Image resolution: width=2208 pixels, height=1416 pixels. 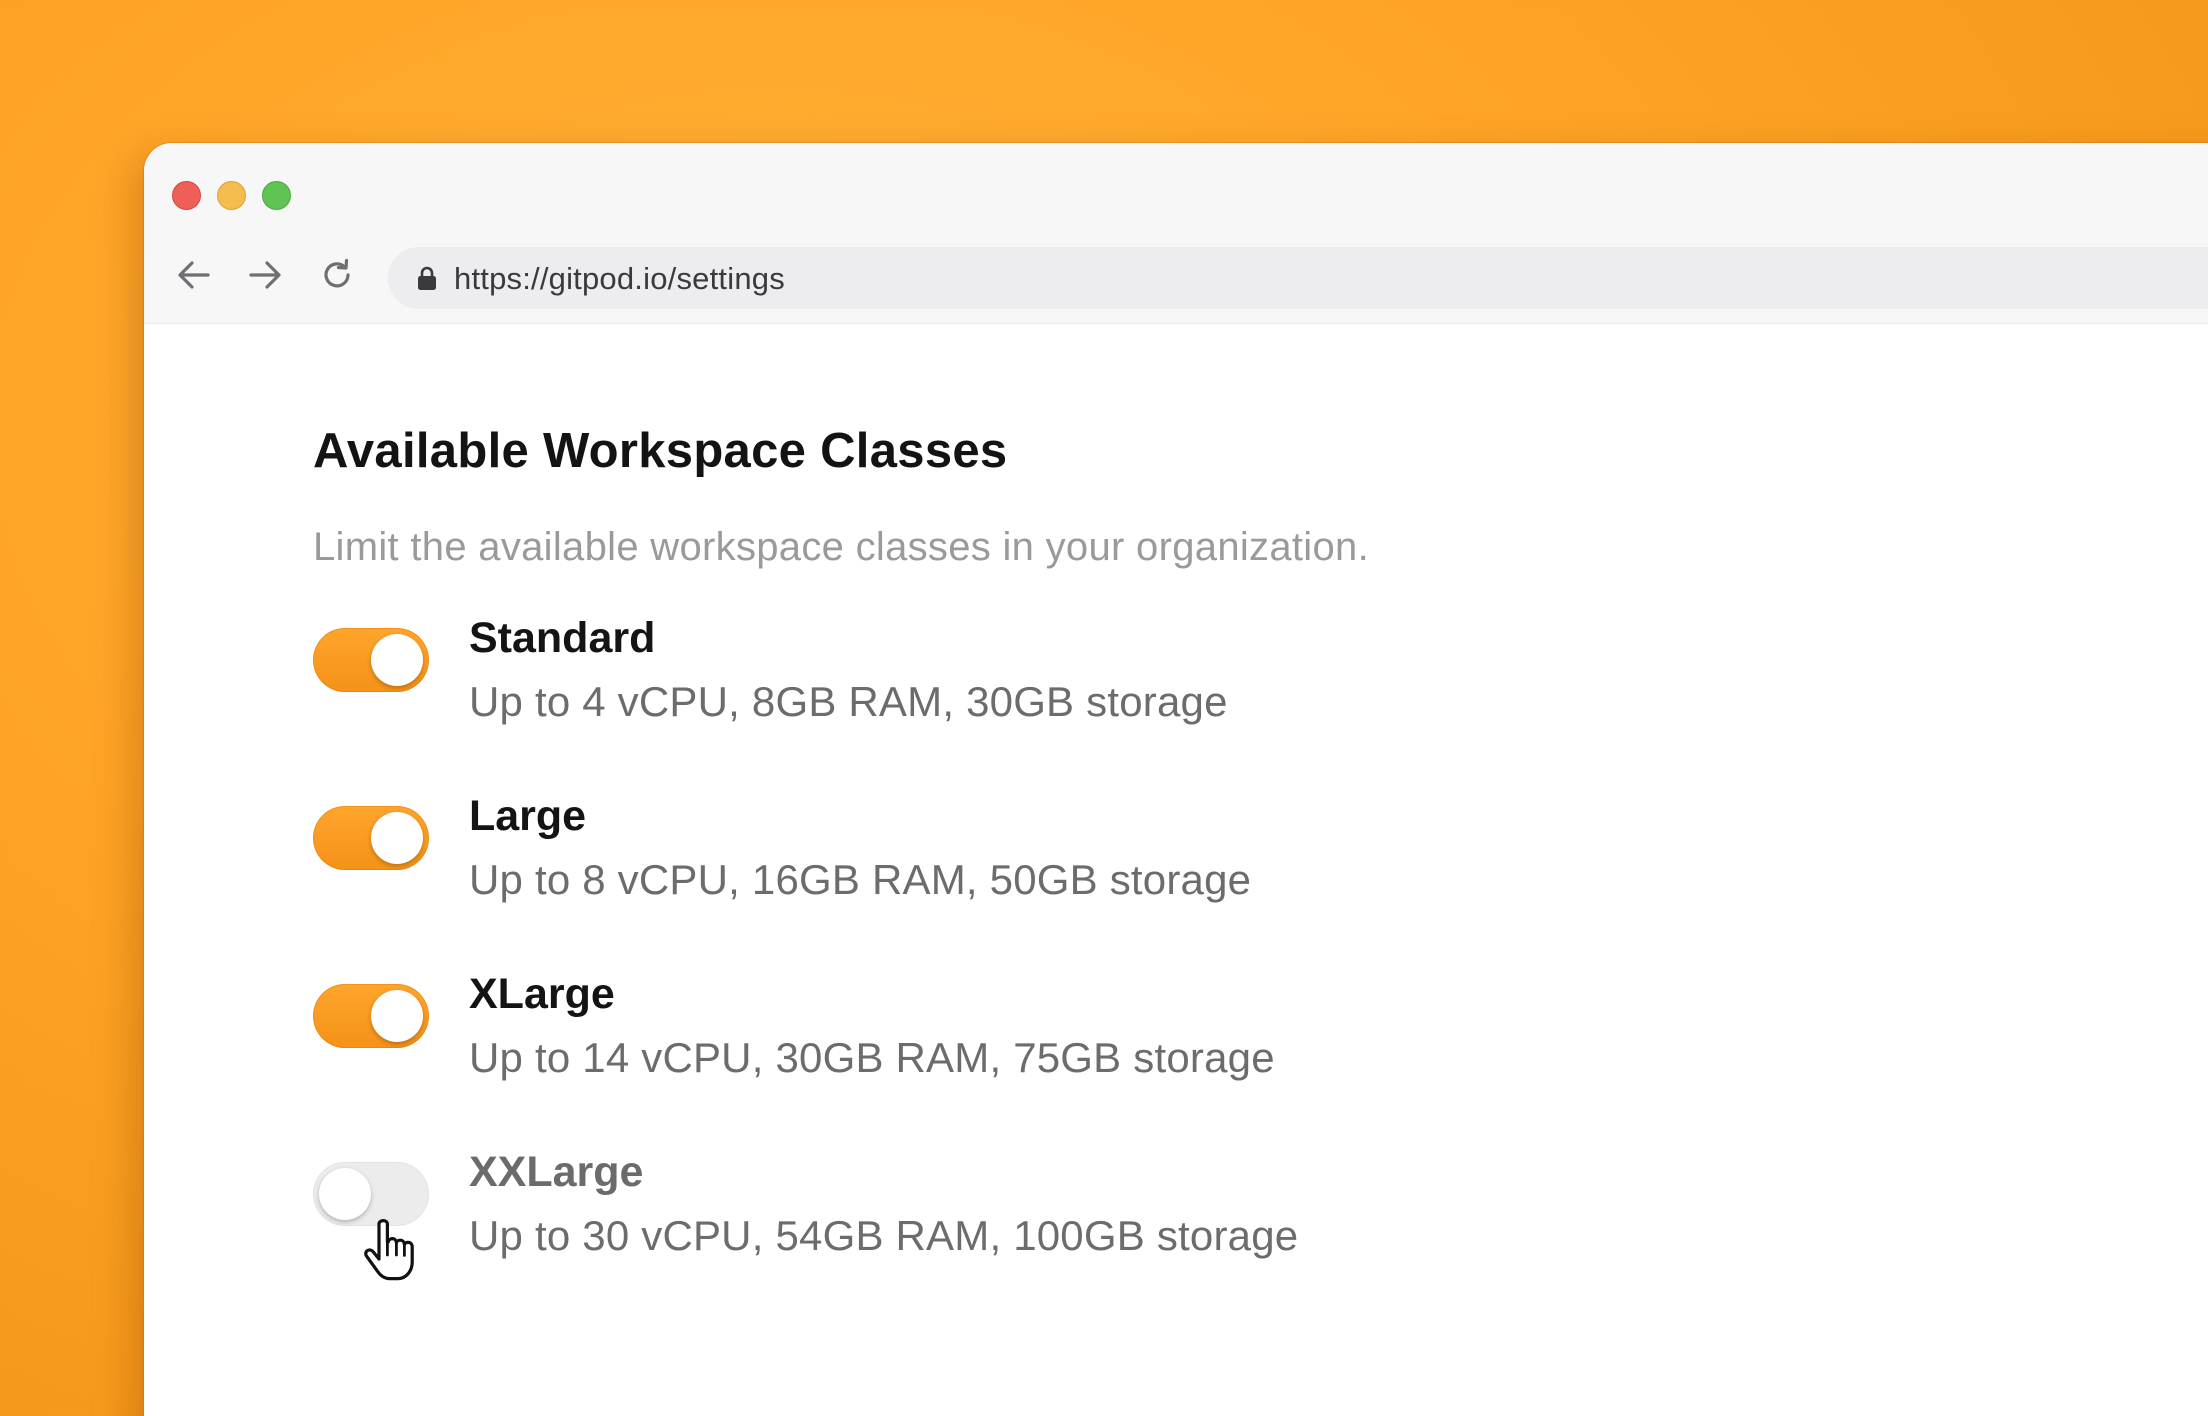 I want to click on address-url: https://gitpod.io/settings, so click(x=619, y=278).